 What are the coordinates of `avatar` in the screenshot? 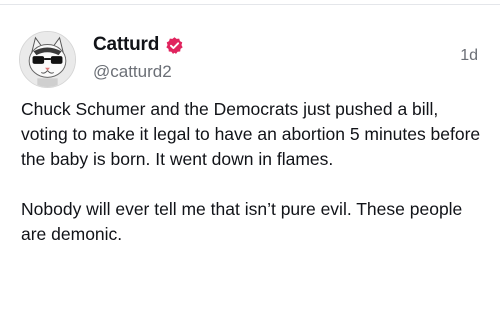 It's located at (47, 59).